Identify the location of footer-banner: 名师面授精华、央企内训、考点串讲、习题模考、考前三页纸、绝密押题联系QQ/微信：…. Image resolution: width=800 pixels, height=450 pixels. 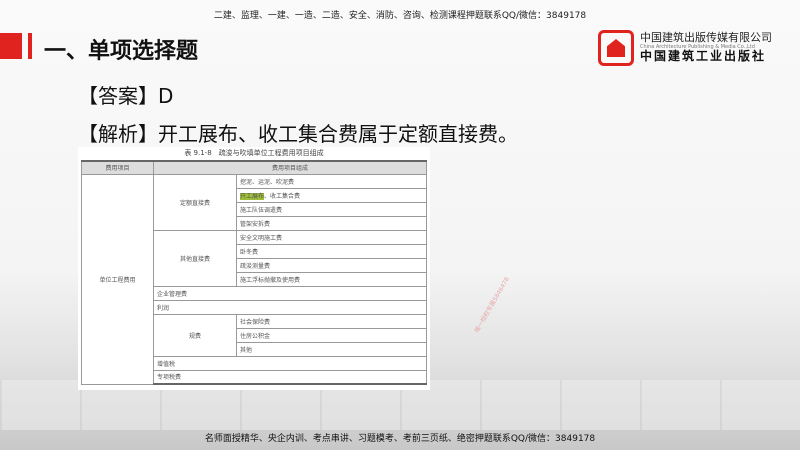
(400, 439).